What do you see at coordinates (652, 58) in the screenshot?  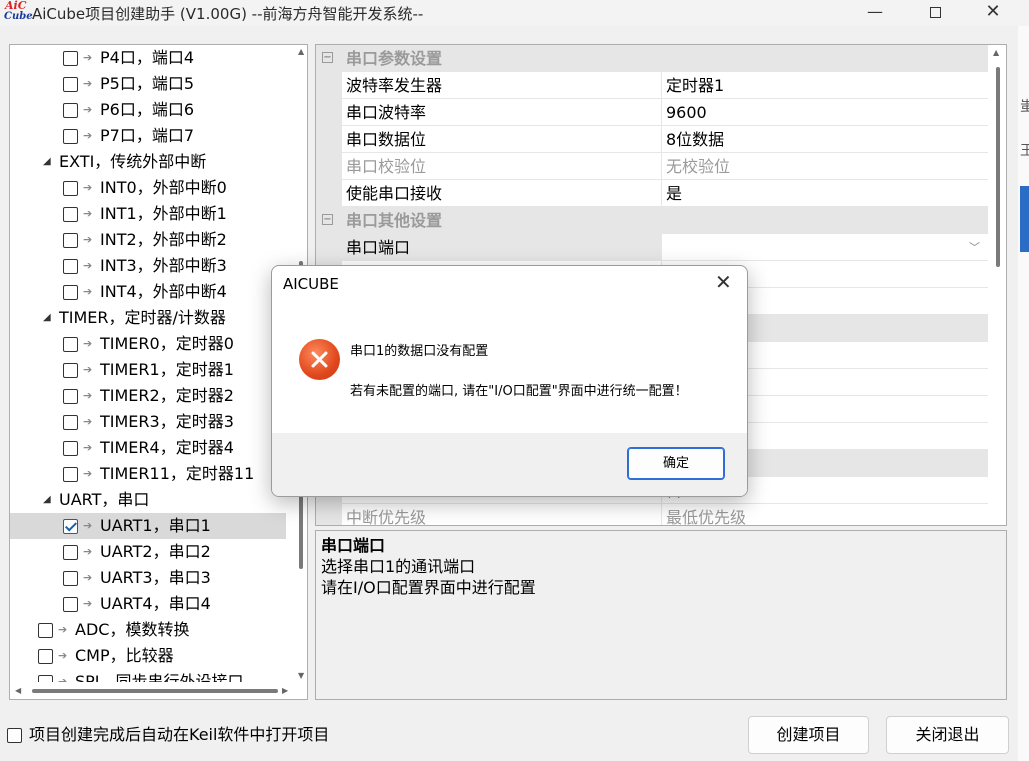 I see `property-category: − 串口参数设置` at bounding box center [652, 58].